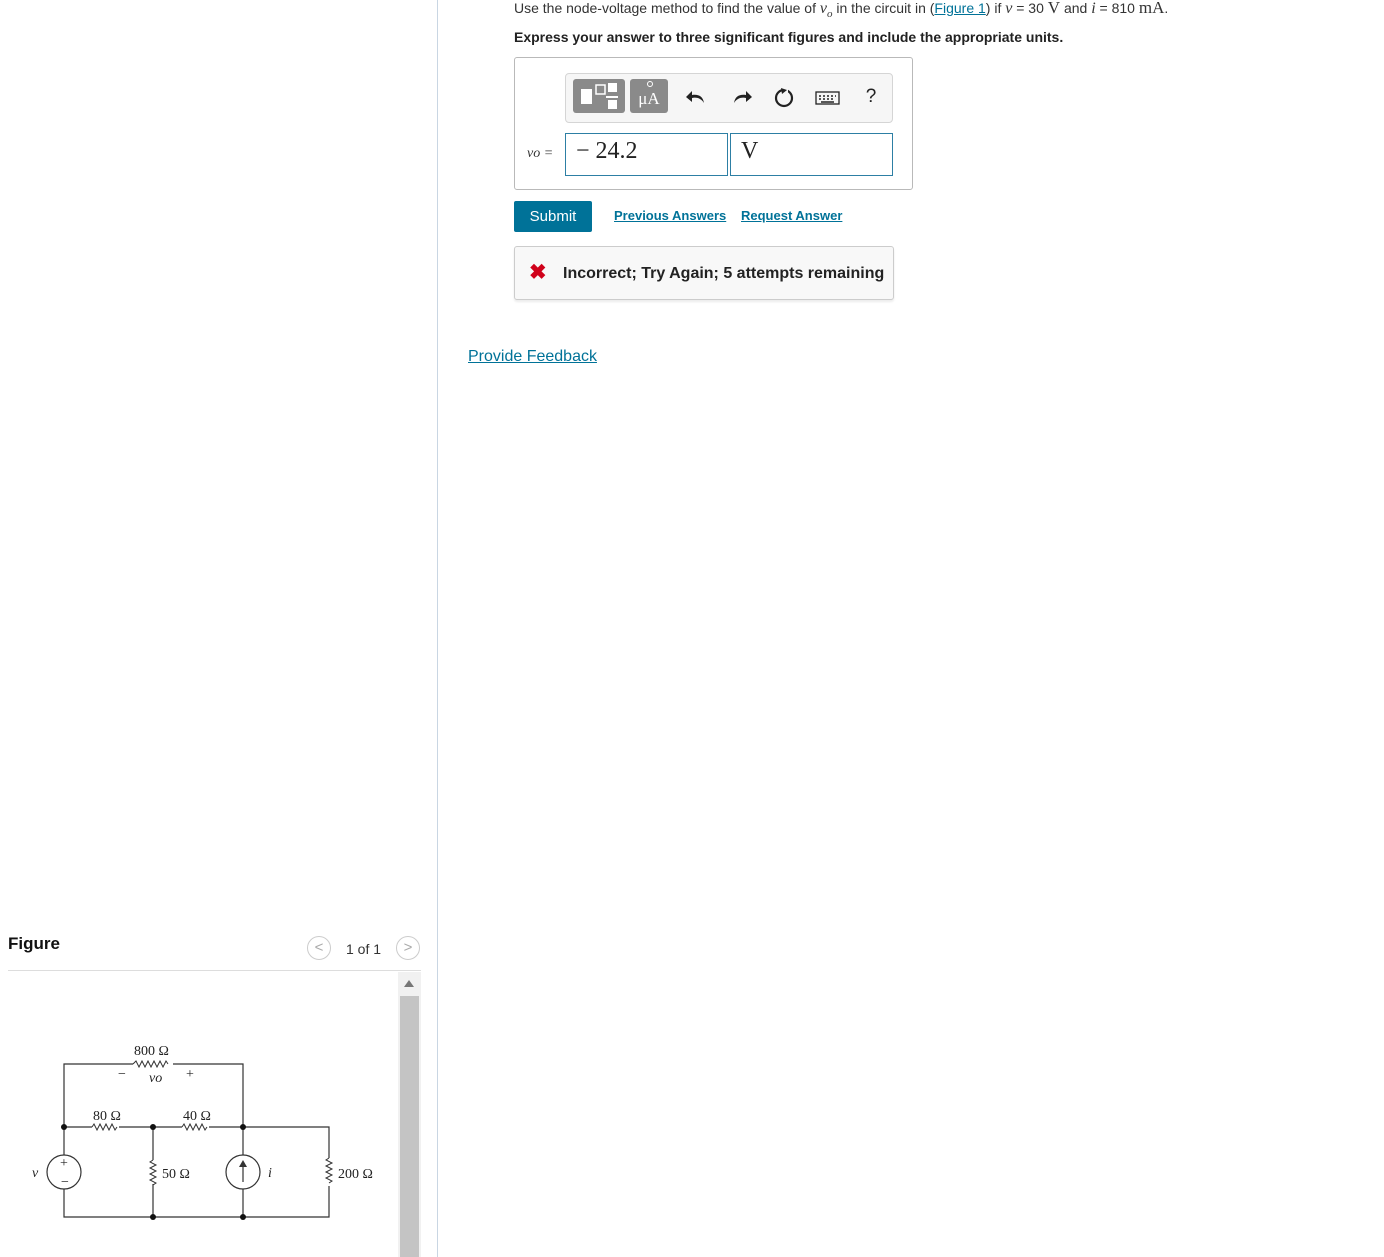 The width and height of the screenshot is (1384, 1257). Describe the element at coordinates (532, 357) in the screenshot. I see `provide-feedback-link: Provide Feedback` at that location.